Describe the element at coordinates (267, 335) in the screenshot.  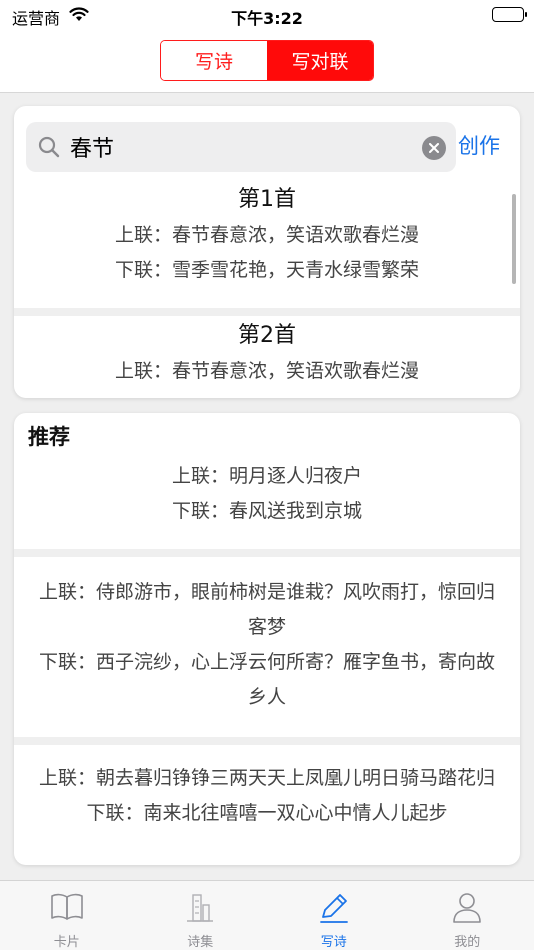
I see `result-title: 第2首` at that location.